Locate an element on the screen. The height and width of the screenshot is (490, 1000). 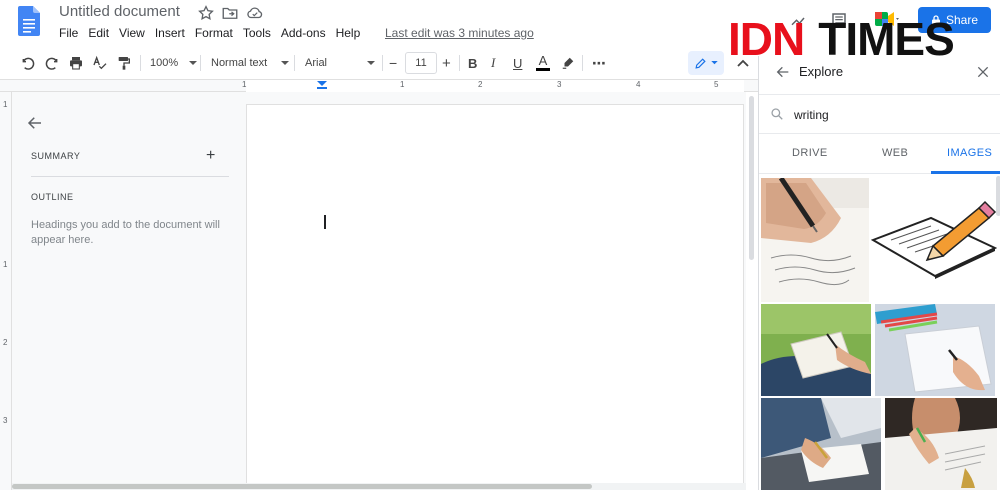
idn-times-watermark: IDN TIMES is located at coordinates (841, 39).